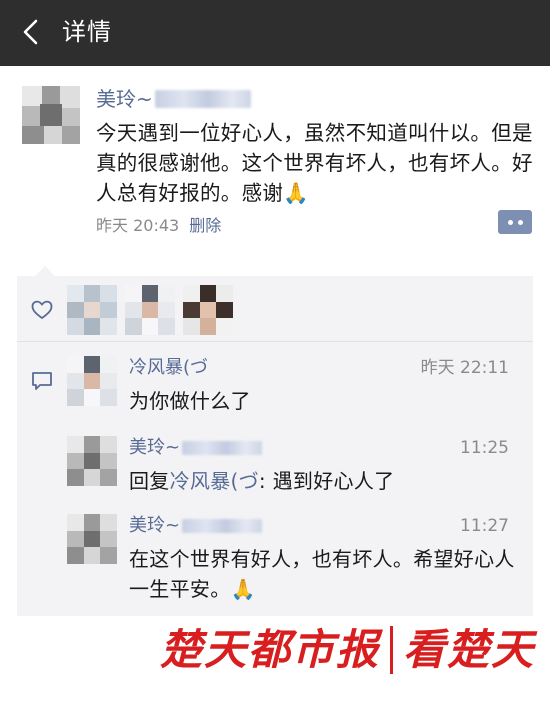 This screenshot has width=550, height=701. I want to click on panel-divider, so click(275, 341).